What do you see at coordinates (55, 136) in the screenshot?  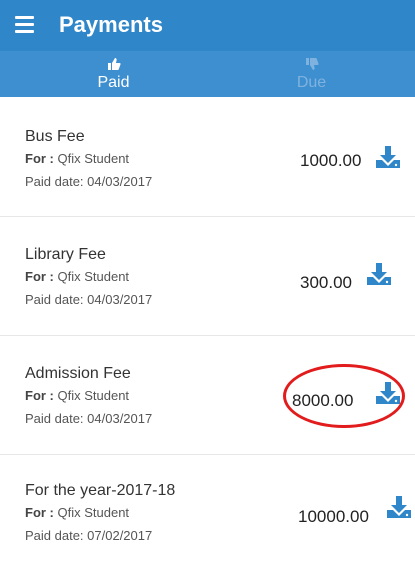 I see `fee-name: Bus Fee` at bounding box center [55, 136].